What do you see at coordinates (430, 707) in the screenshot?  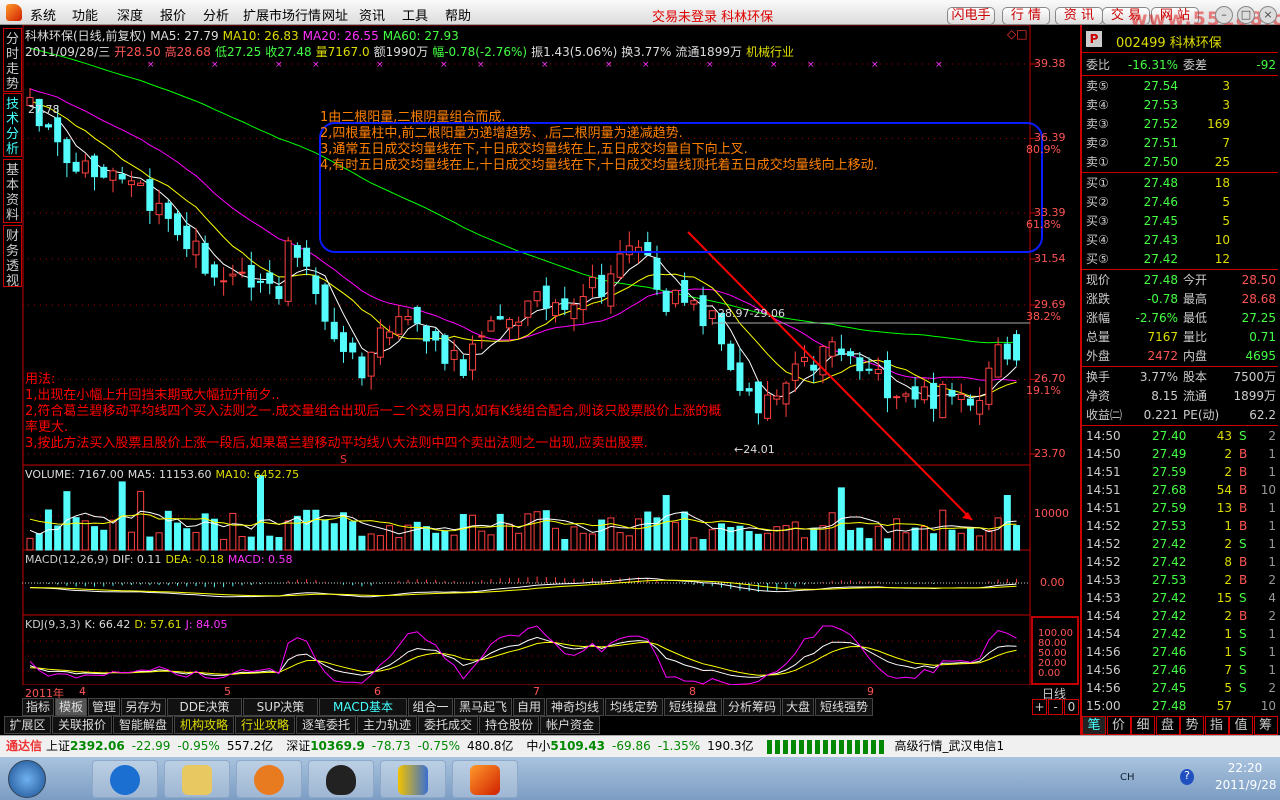 I see `indicator-tab: 组合一` at bounding box center [430, 707].